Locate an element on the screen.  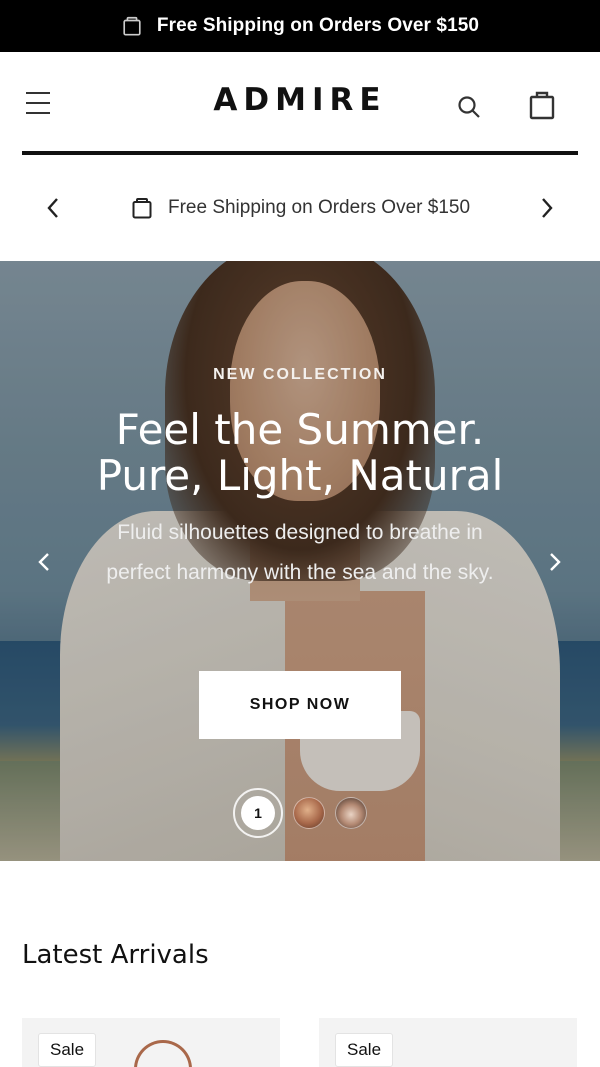
shop-now-button: SHOP NOW is located at coordinates (300, 705).